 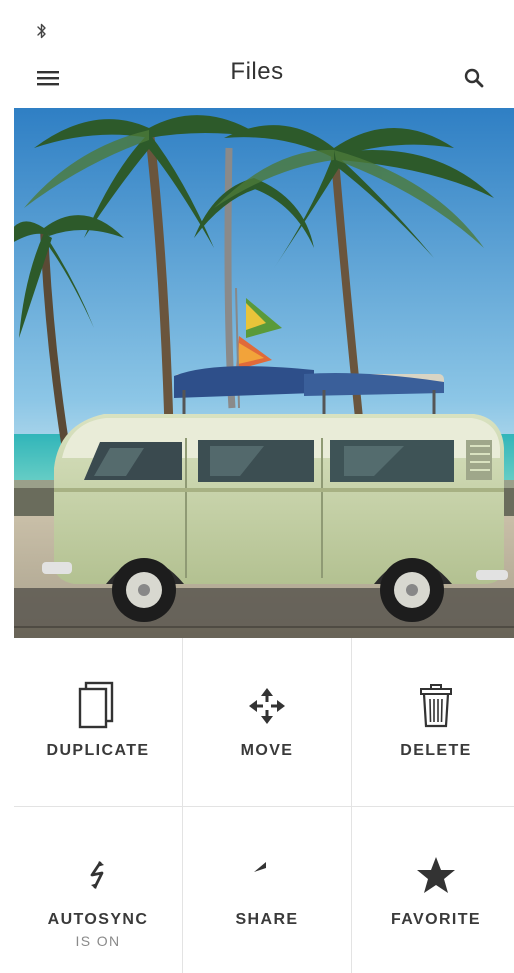 I want to click on duplicate-button: DUPLICATE, so click(x=98, y=722).